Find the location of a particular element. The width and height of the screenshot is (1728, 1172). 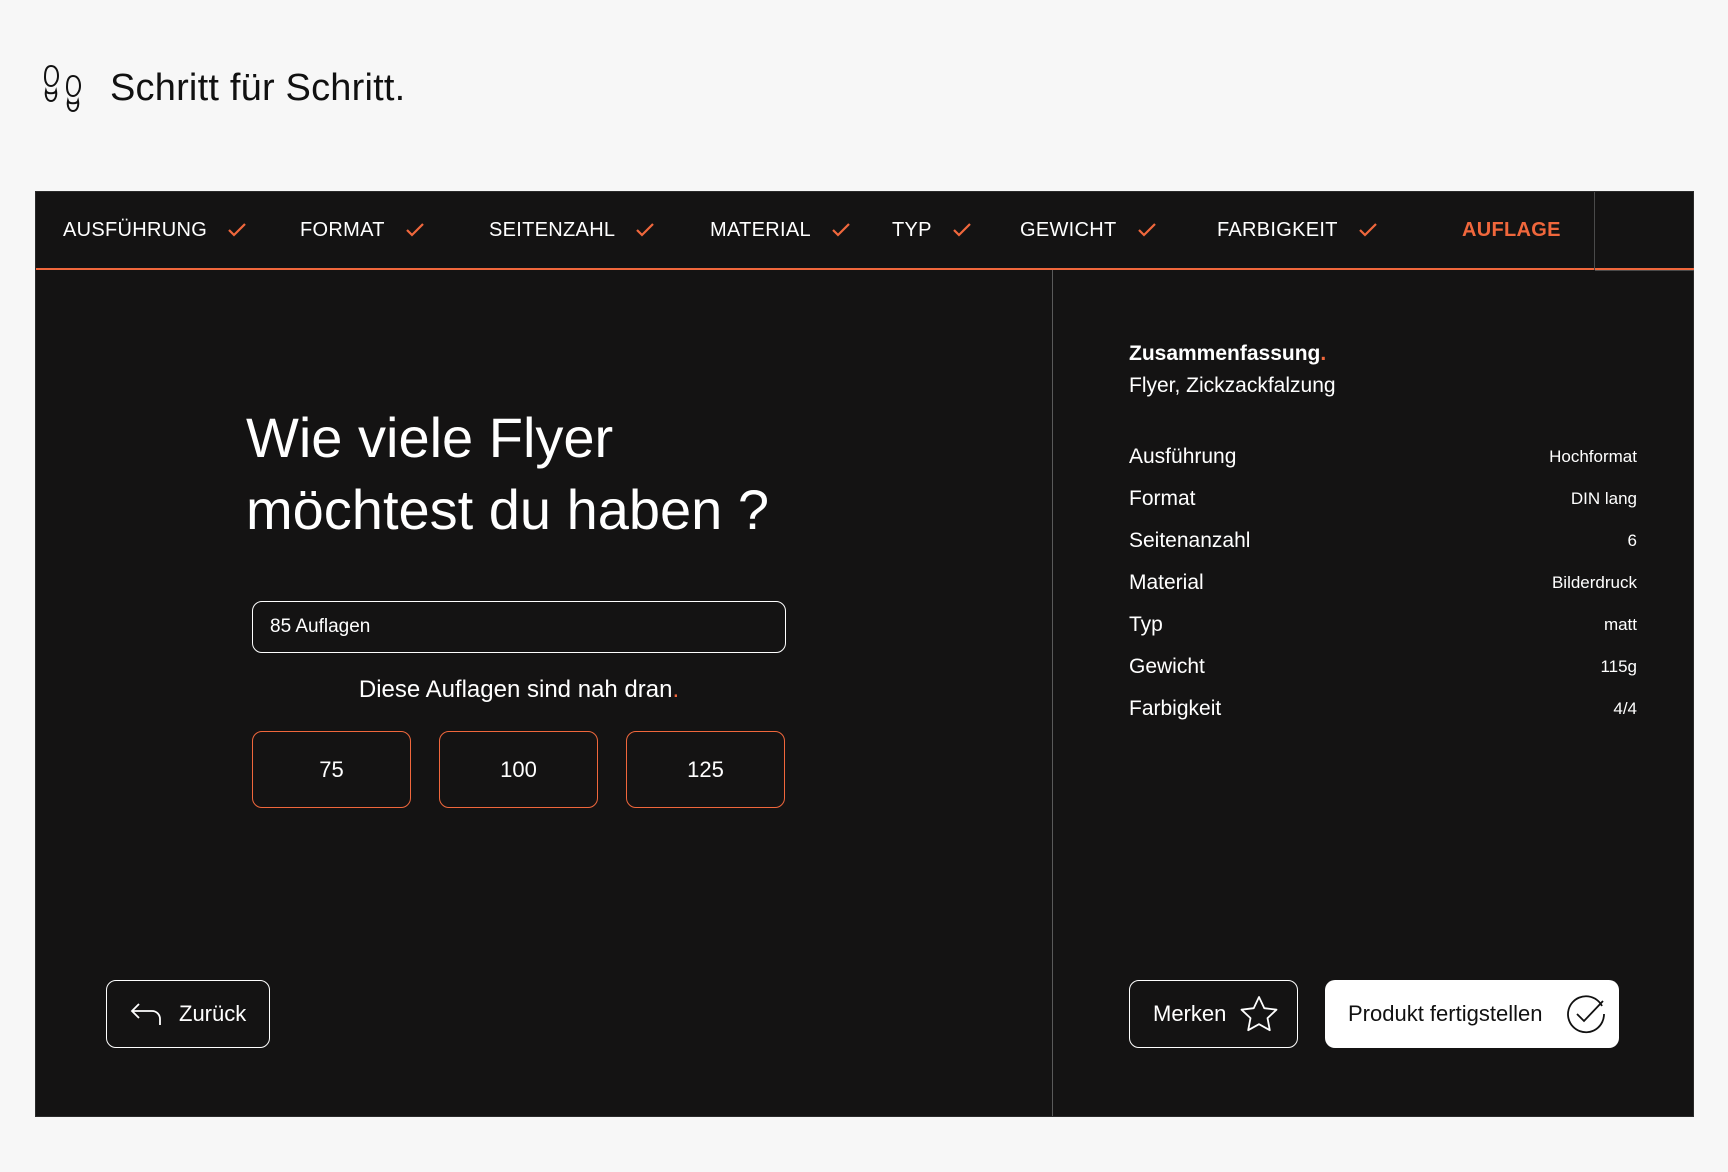

suggestion-button: 100 is located at coordinates (518, 769).